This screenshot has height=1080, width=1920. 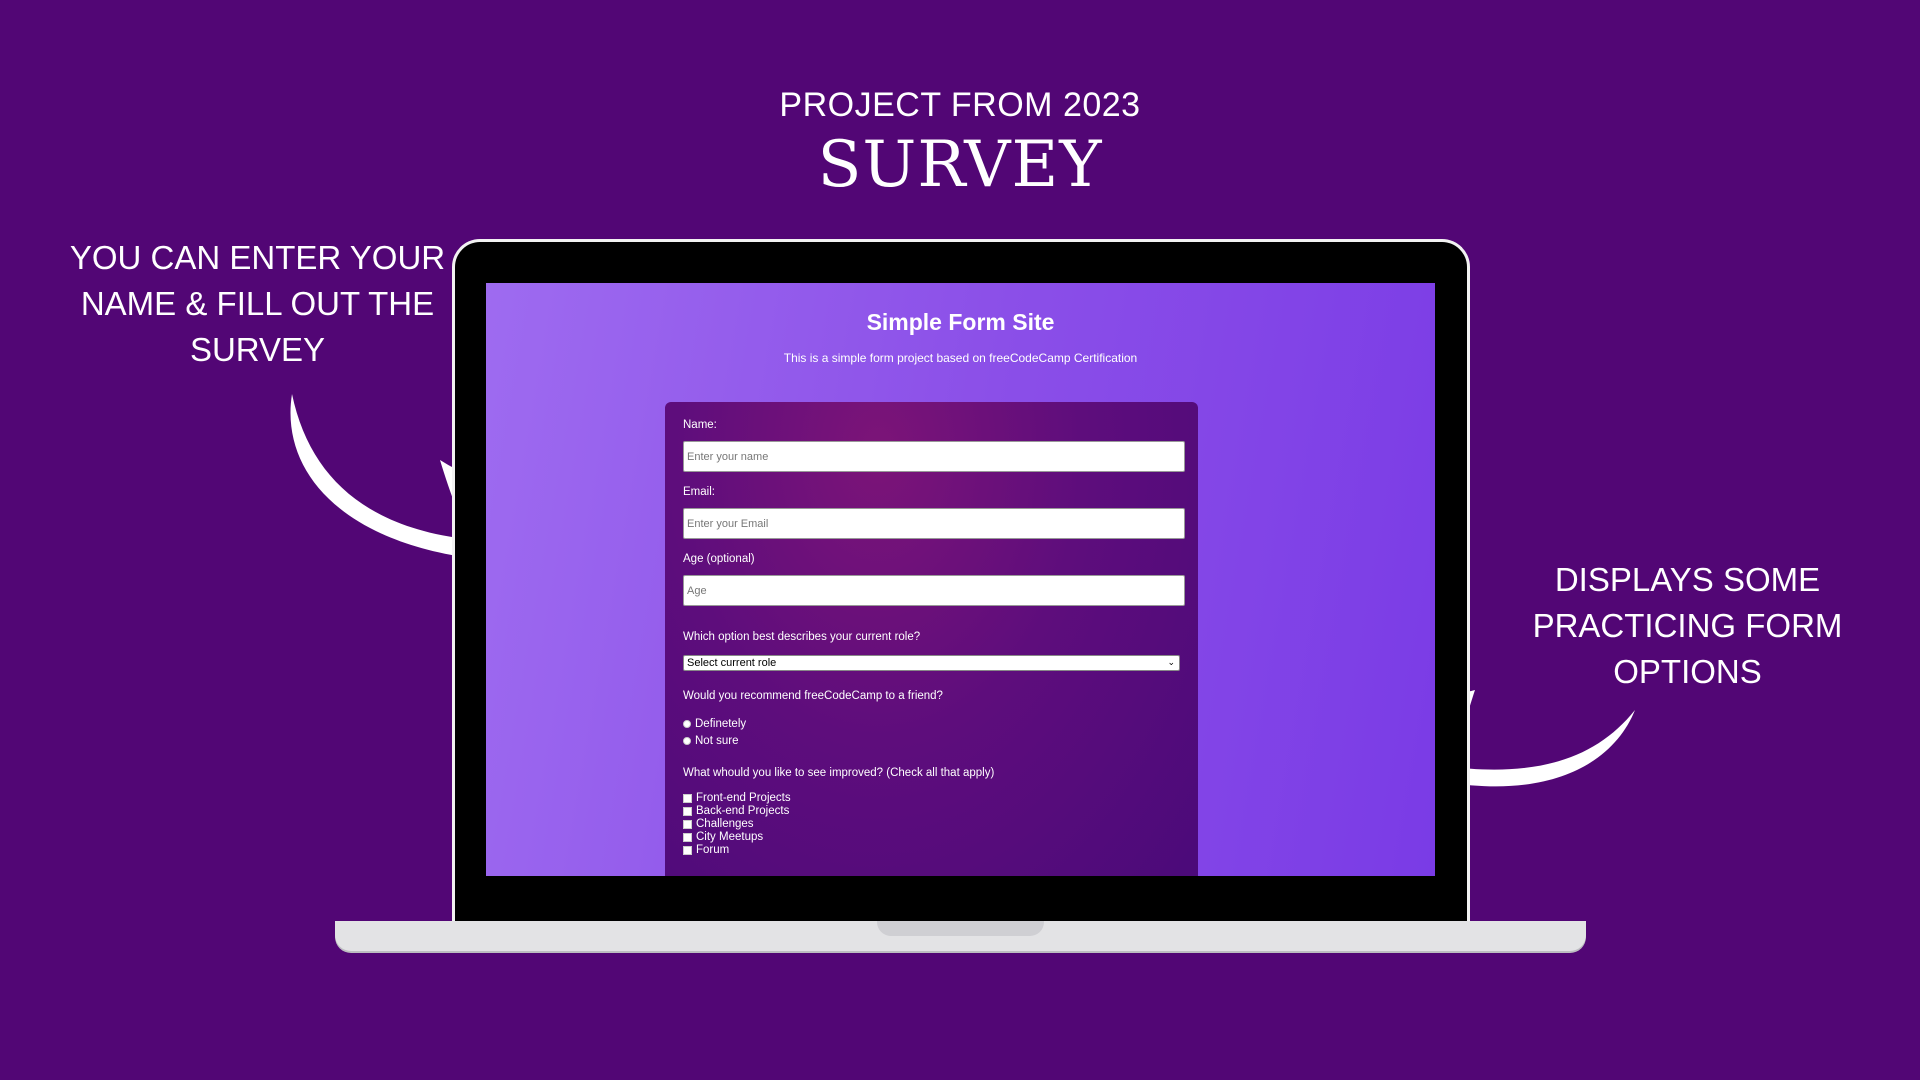 I want to click on laptop-notch, so click(x=960, y=928).